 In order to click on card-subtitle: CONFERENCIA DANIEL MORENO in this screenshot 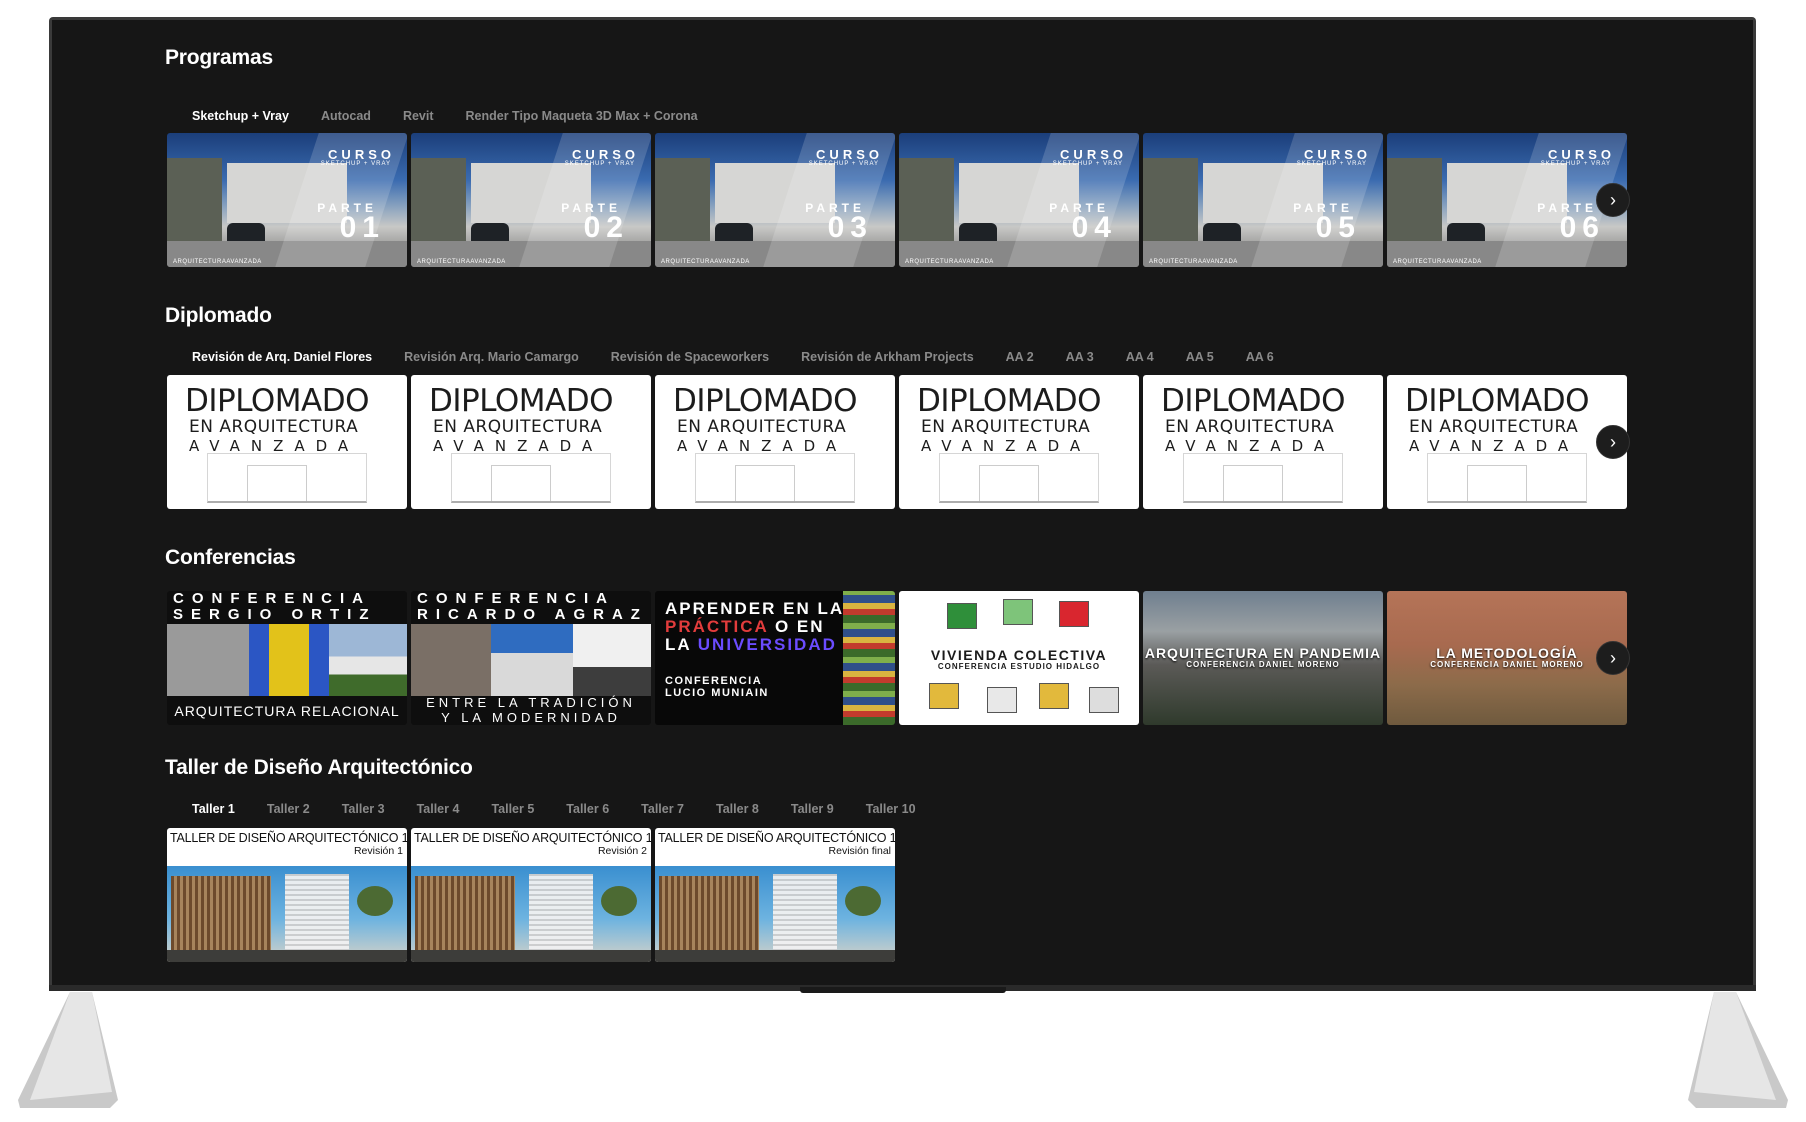, I will do `click(1507, 664)`.